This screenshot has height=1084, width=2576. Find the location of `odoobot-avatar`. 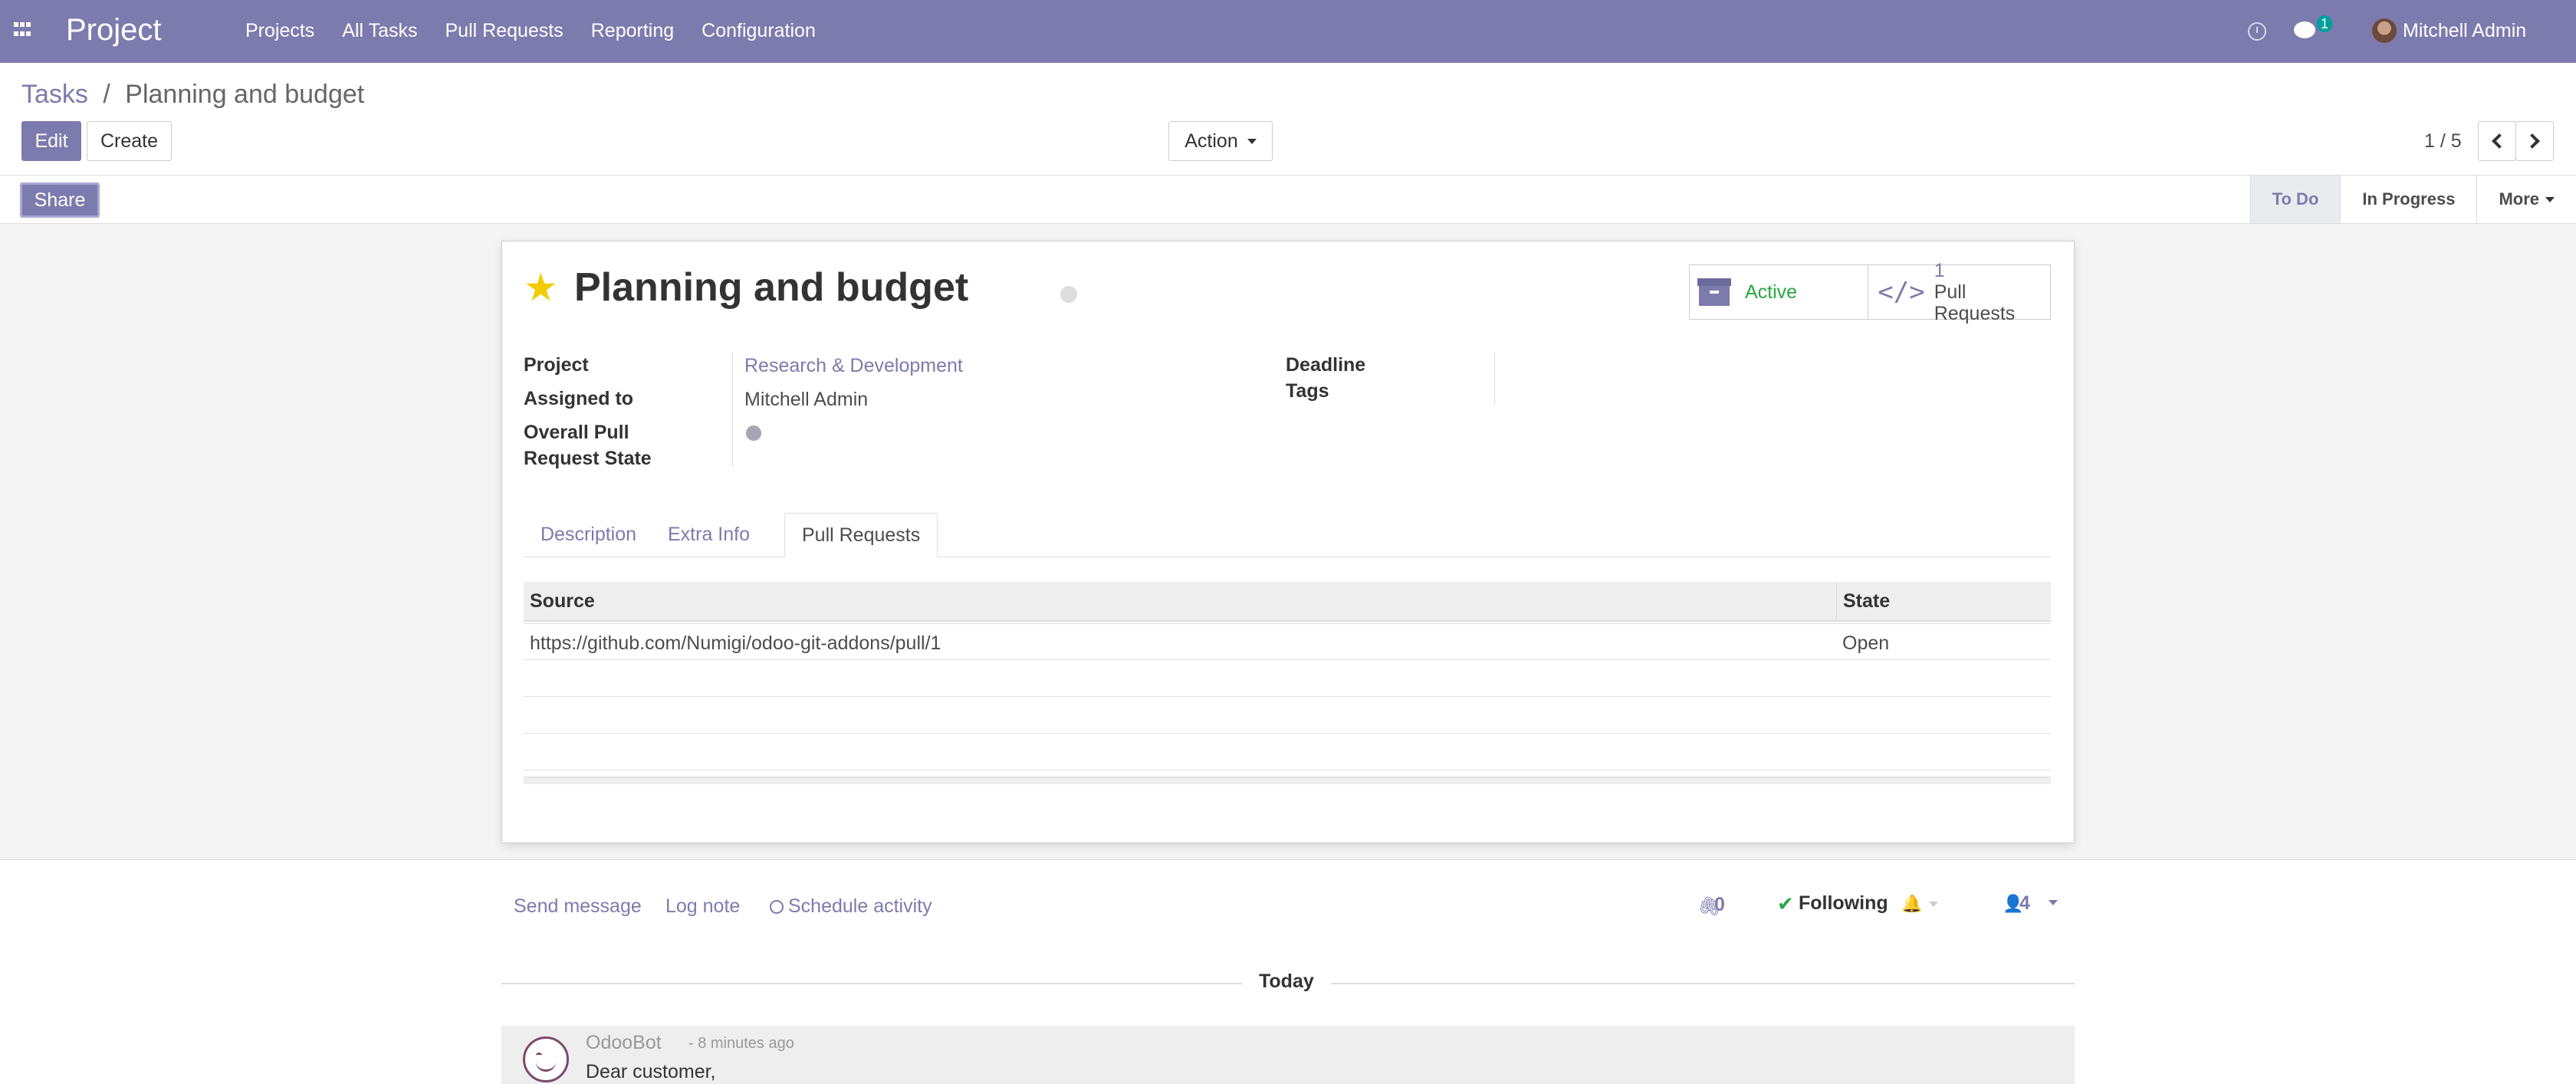

odoobot-avatar is located at coordinates (546, 1059).